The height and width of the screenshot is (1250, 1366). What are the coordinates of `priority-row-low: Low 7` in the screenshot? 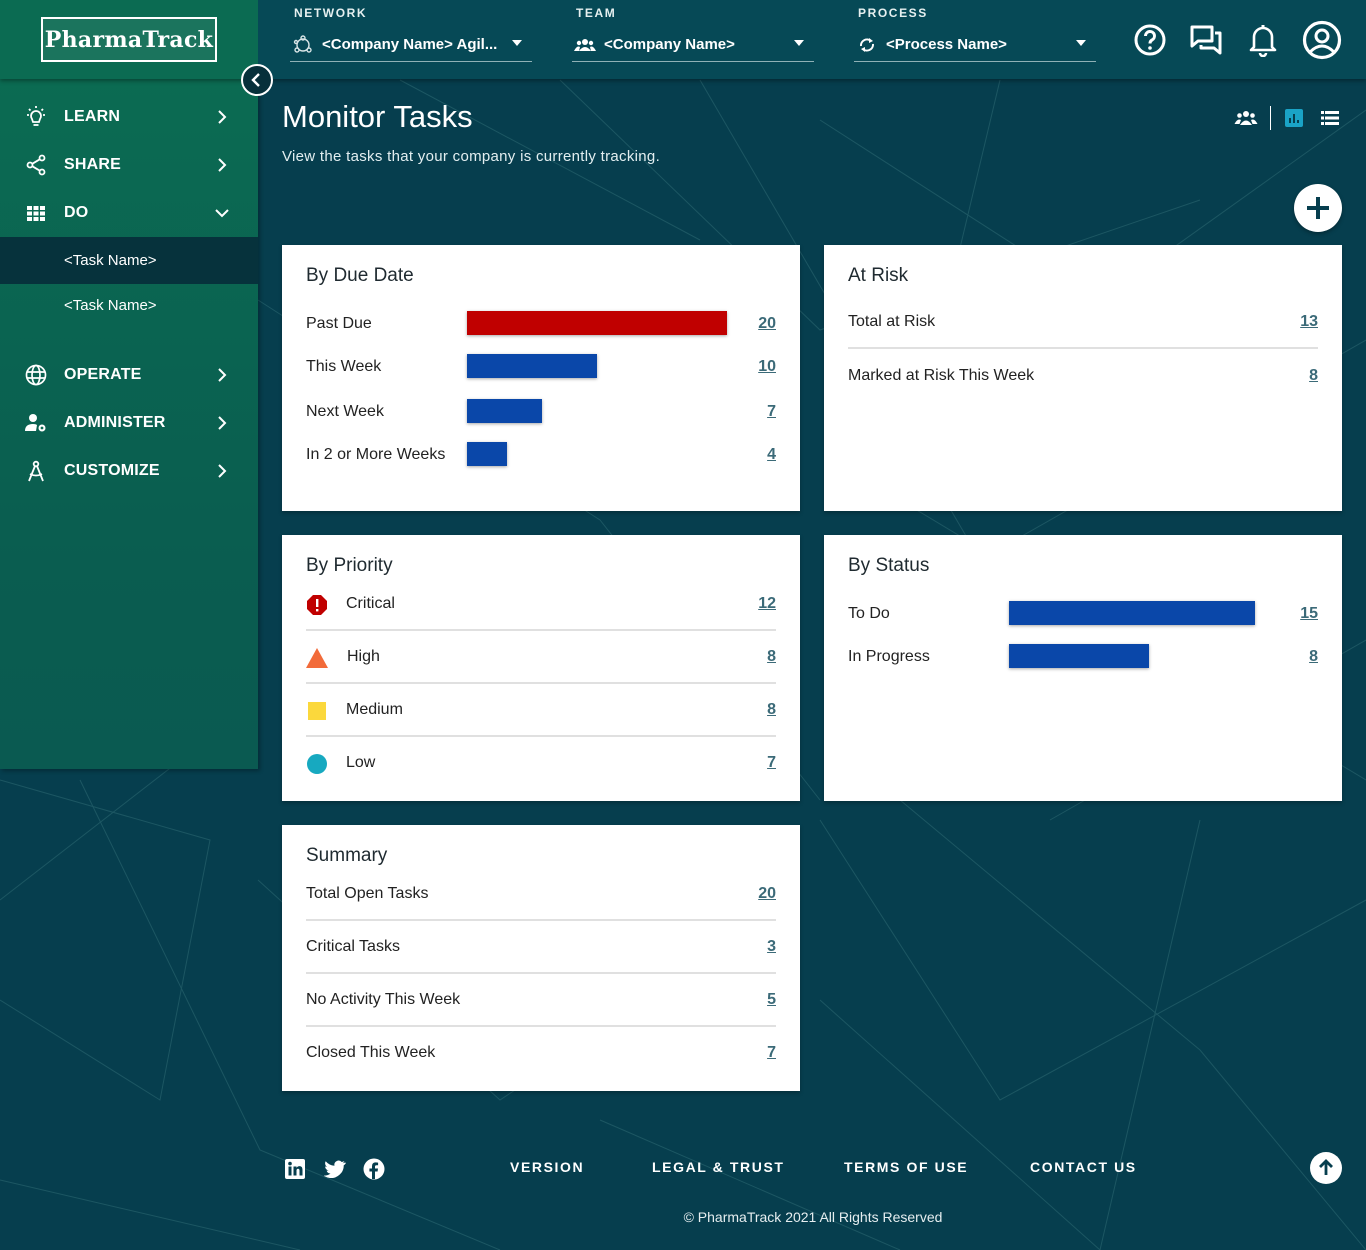 It's located at (541, 763).